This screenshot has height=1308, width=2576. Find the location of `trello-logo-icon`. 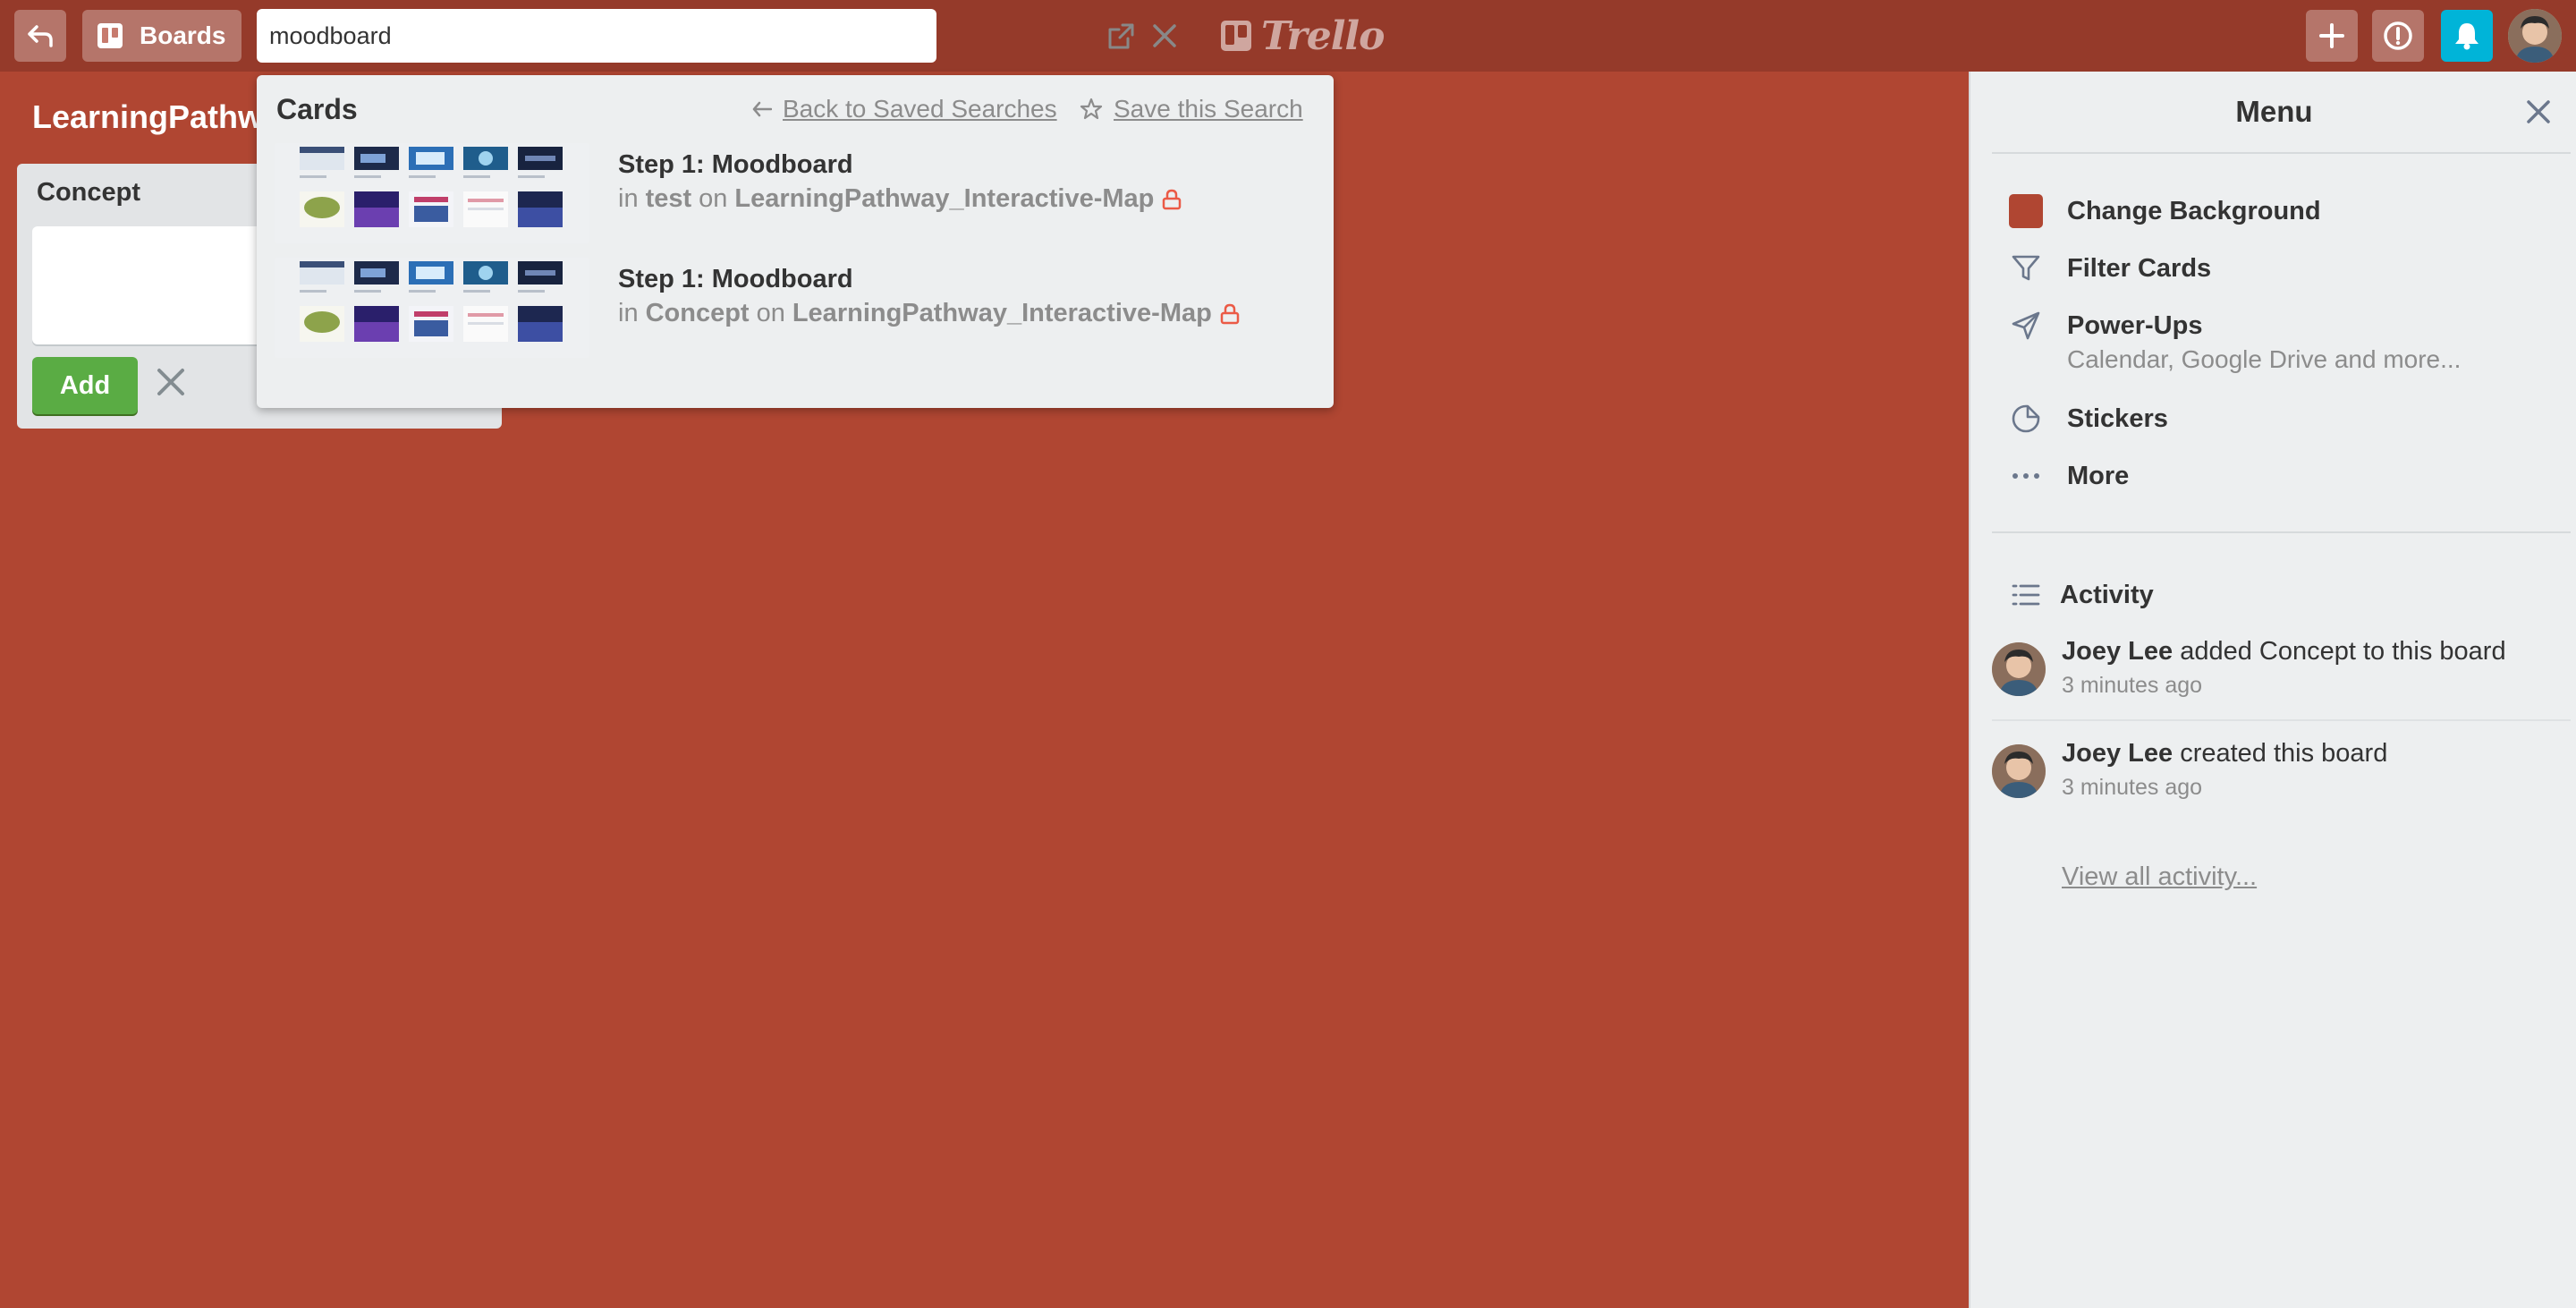

trello-logo-icon is located at coordinates (1236, 36).